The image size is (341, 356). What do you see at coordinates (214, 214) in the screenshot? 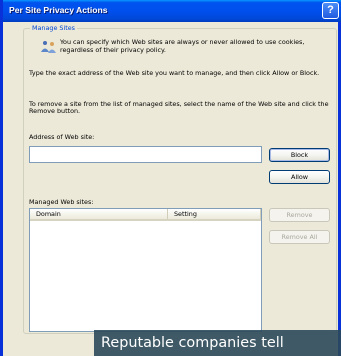
I see `column-setting: Setting` at bounding box center [214, 214].